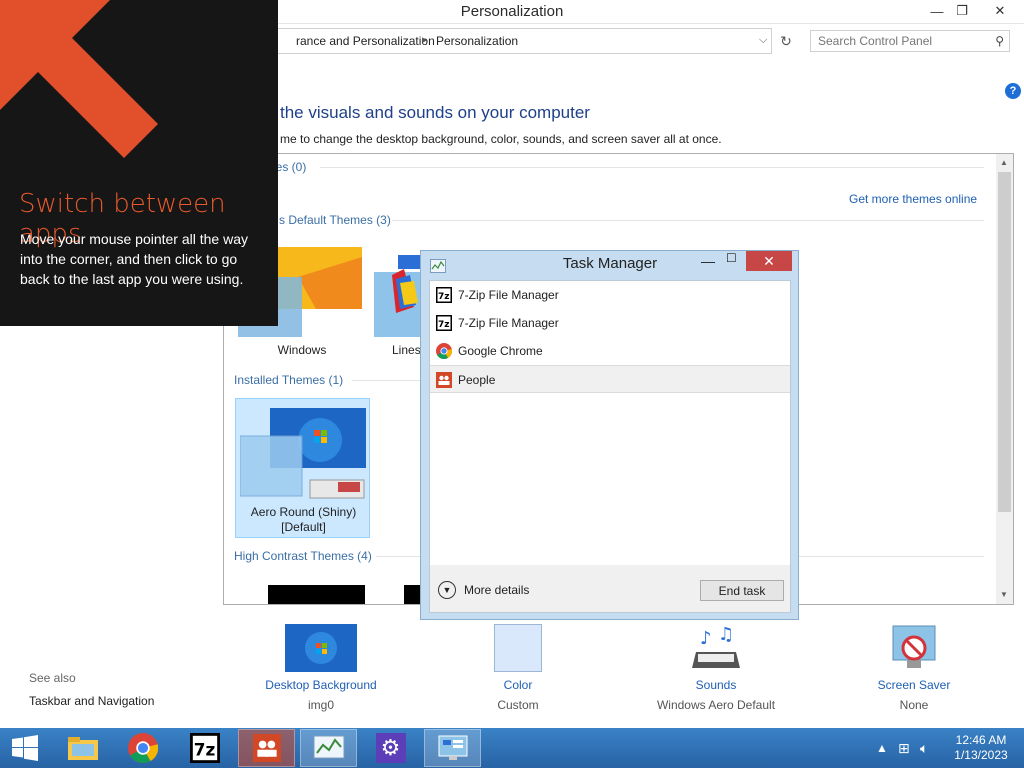  I want to click on taskbar-people, so click(266, 748).